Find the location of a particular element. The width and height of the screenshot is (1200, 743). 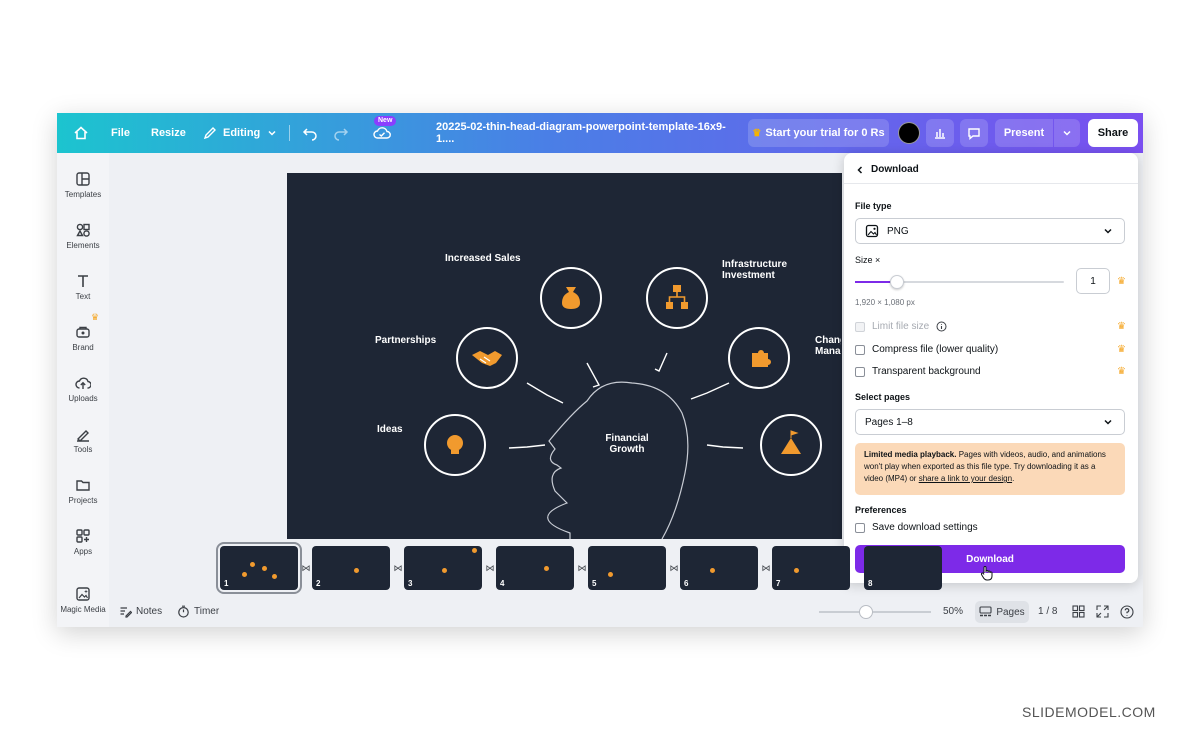

mountain-flag-icon is located at coordinates (791, 442).